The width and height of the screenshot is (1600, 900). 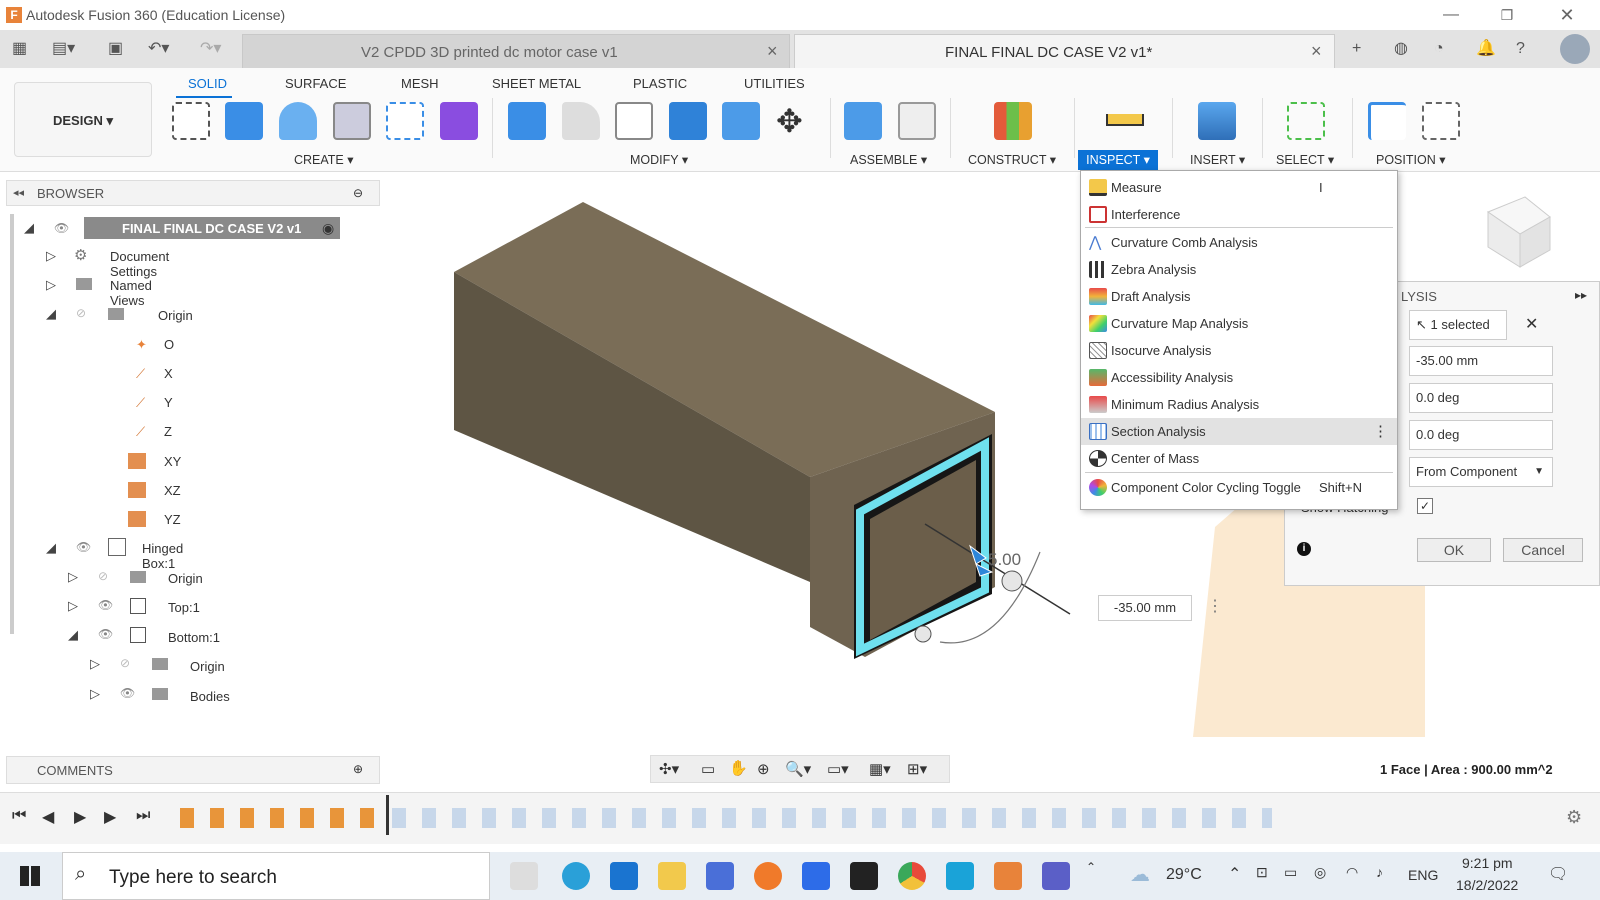 I want to click on create-form-icon, so click(x=459, y=121).